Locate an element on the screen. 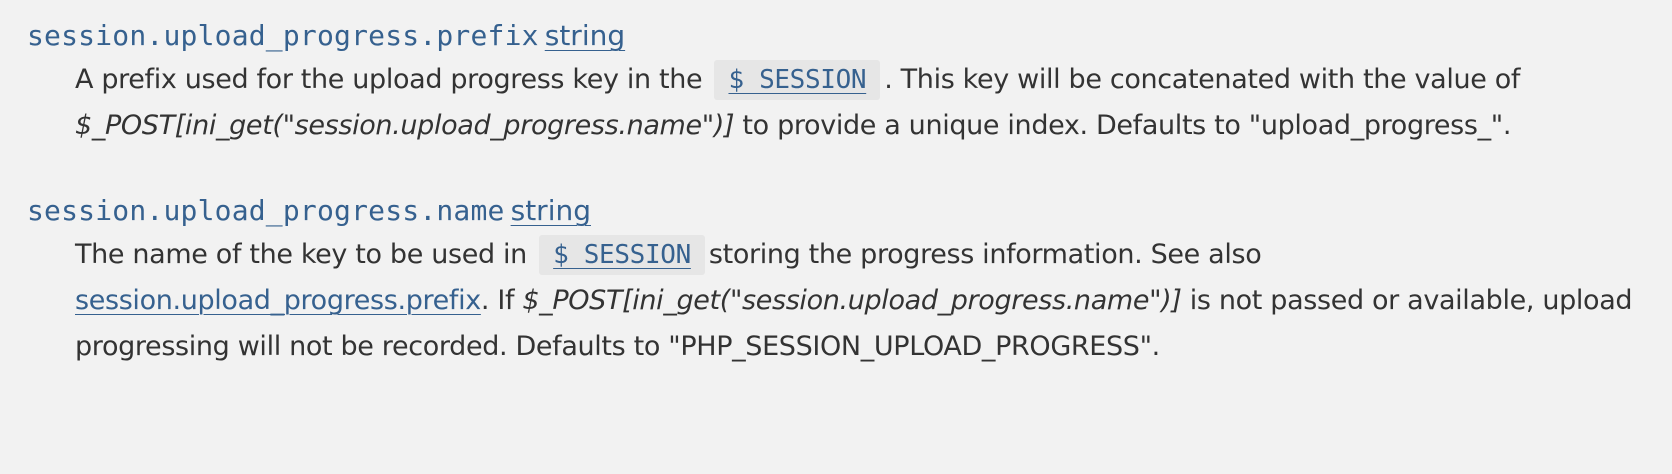  description-text: . If is located at coordinates (501, 300).